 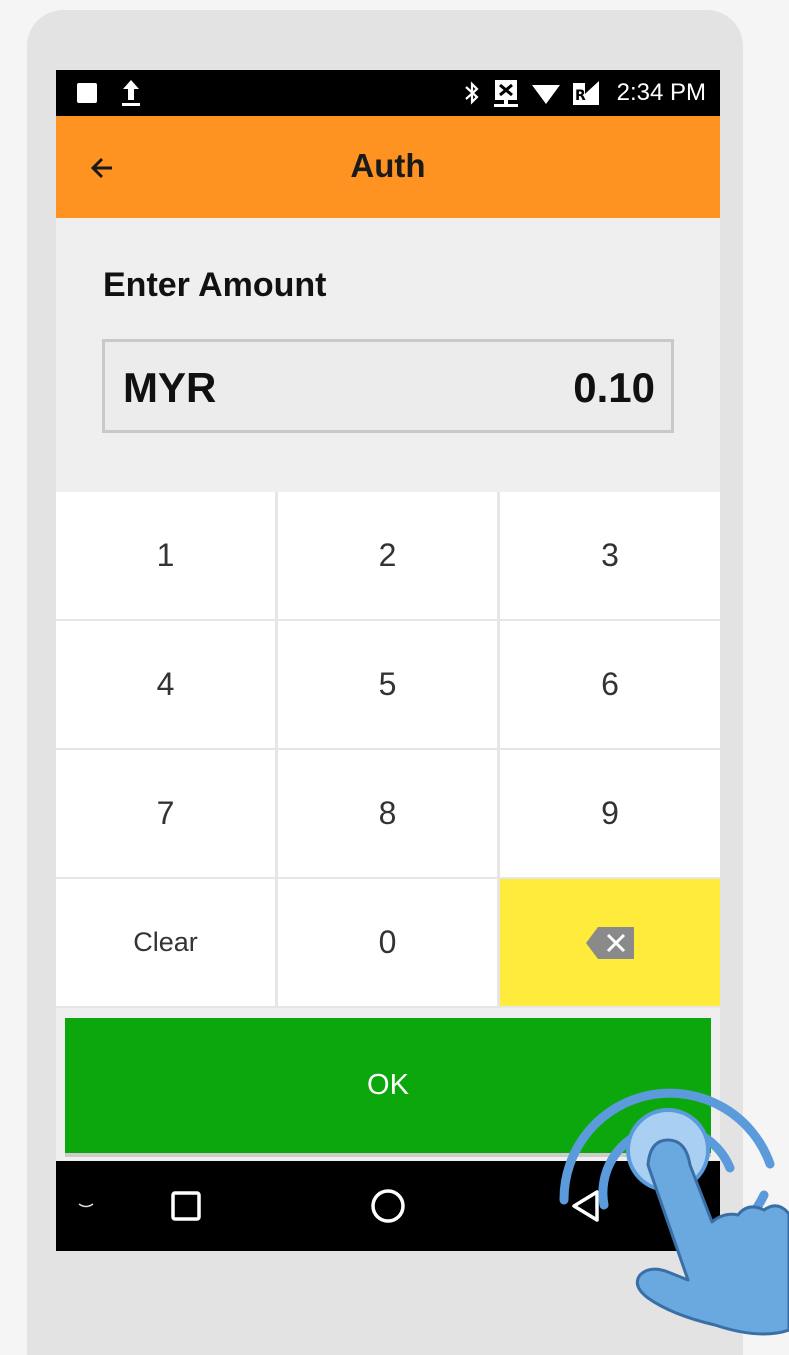 What do you see at coordinates (388, 386) in the screenshot?
I see `amount-field: MYR 0.10` at bounding box center [388, 386].